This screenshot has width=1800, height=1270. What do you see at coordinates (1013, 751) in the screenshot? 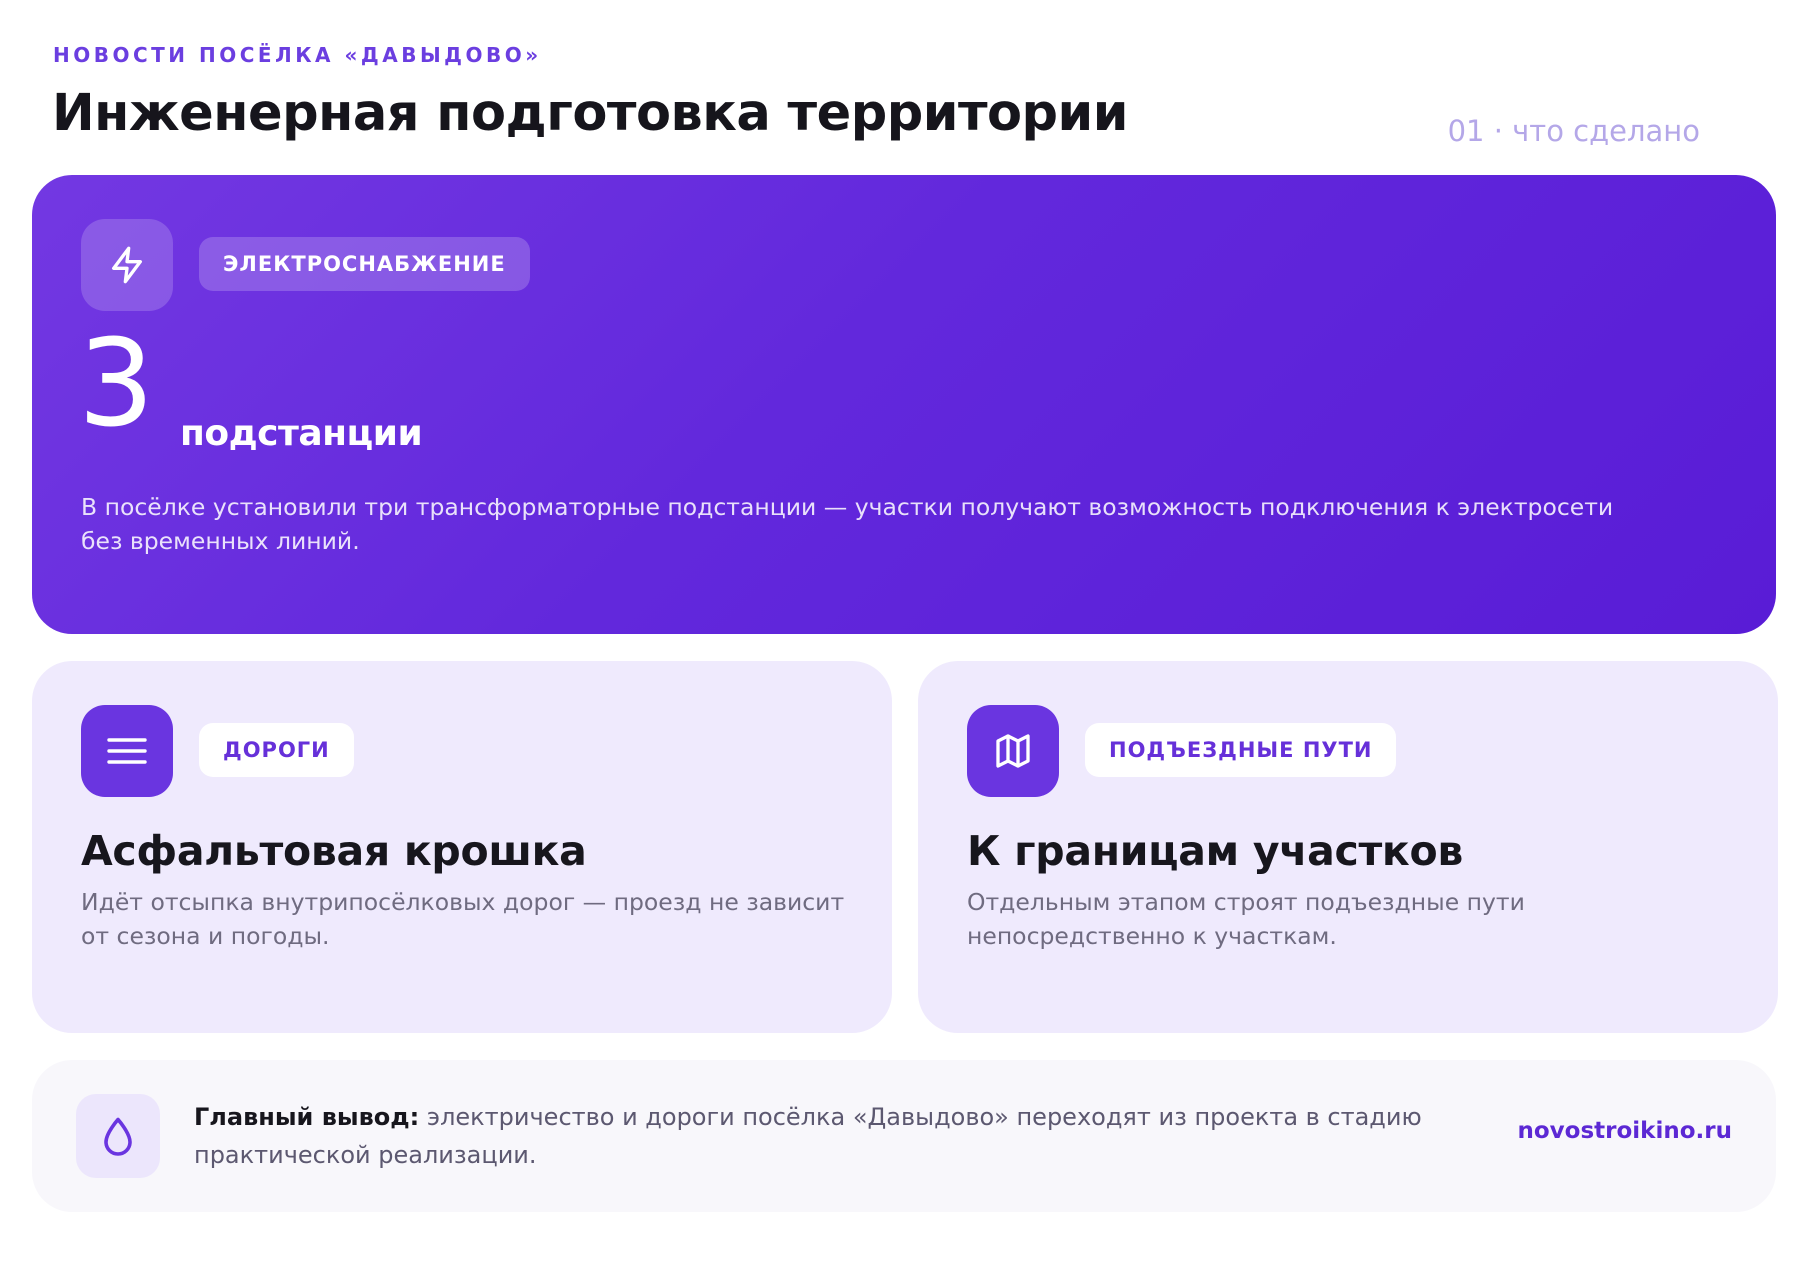
I see `map-icon` at bounding box center [1013, 751].